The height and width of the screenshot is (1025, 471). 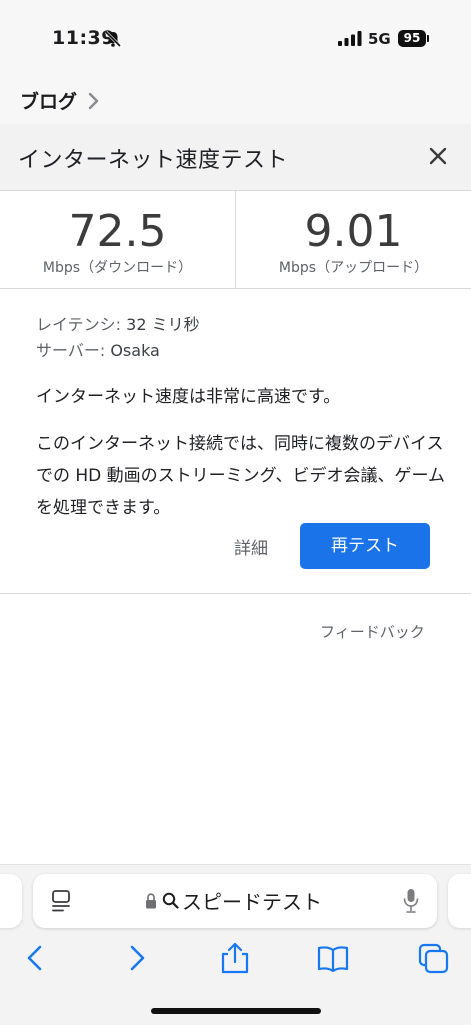 I want to click on upload-metric: 9.01 Mbps（アップロード）, so click(x=353, y=239).